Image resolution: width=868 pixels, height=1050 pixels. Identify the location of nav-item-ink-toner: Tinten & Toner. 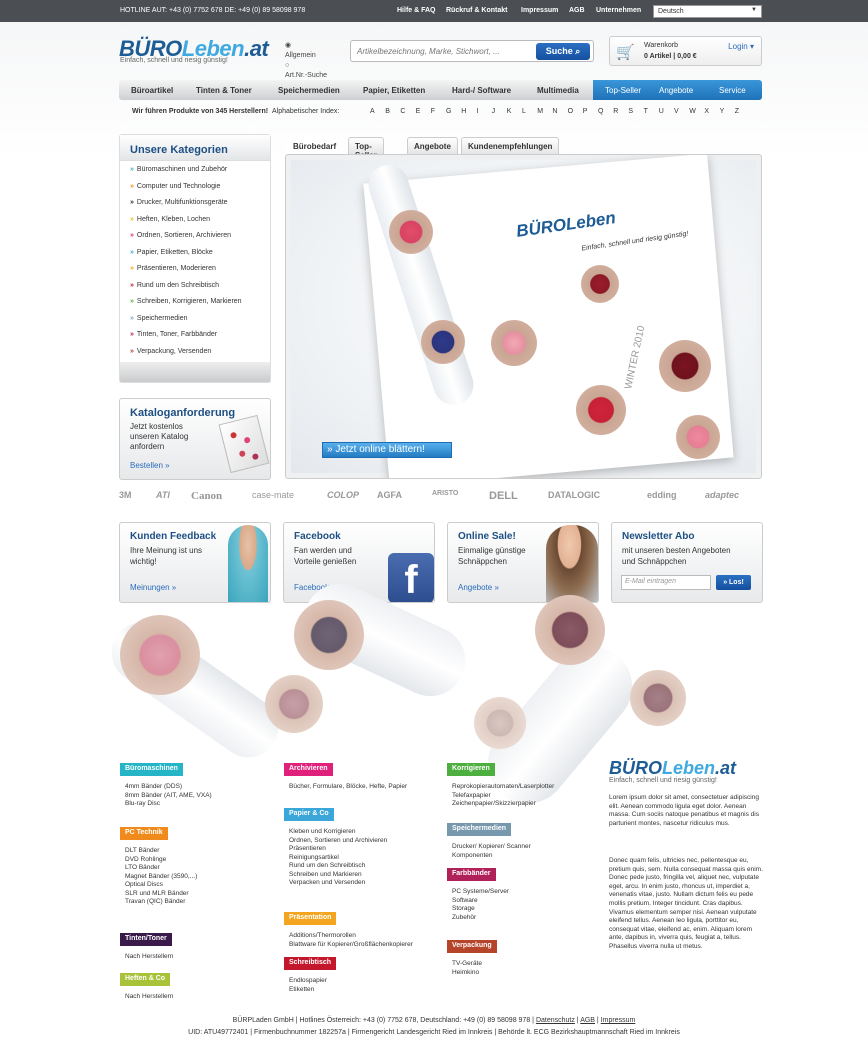
(224, 90).